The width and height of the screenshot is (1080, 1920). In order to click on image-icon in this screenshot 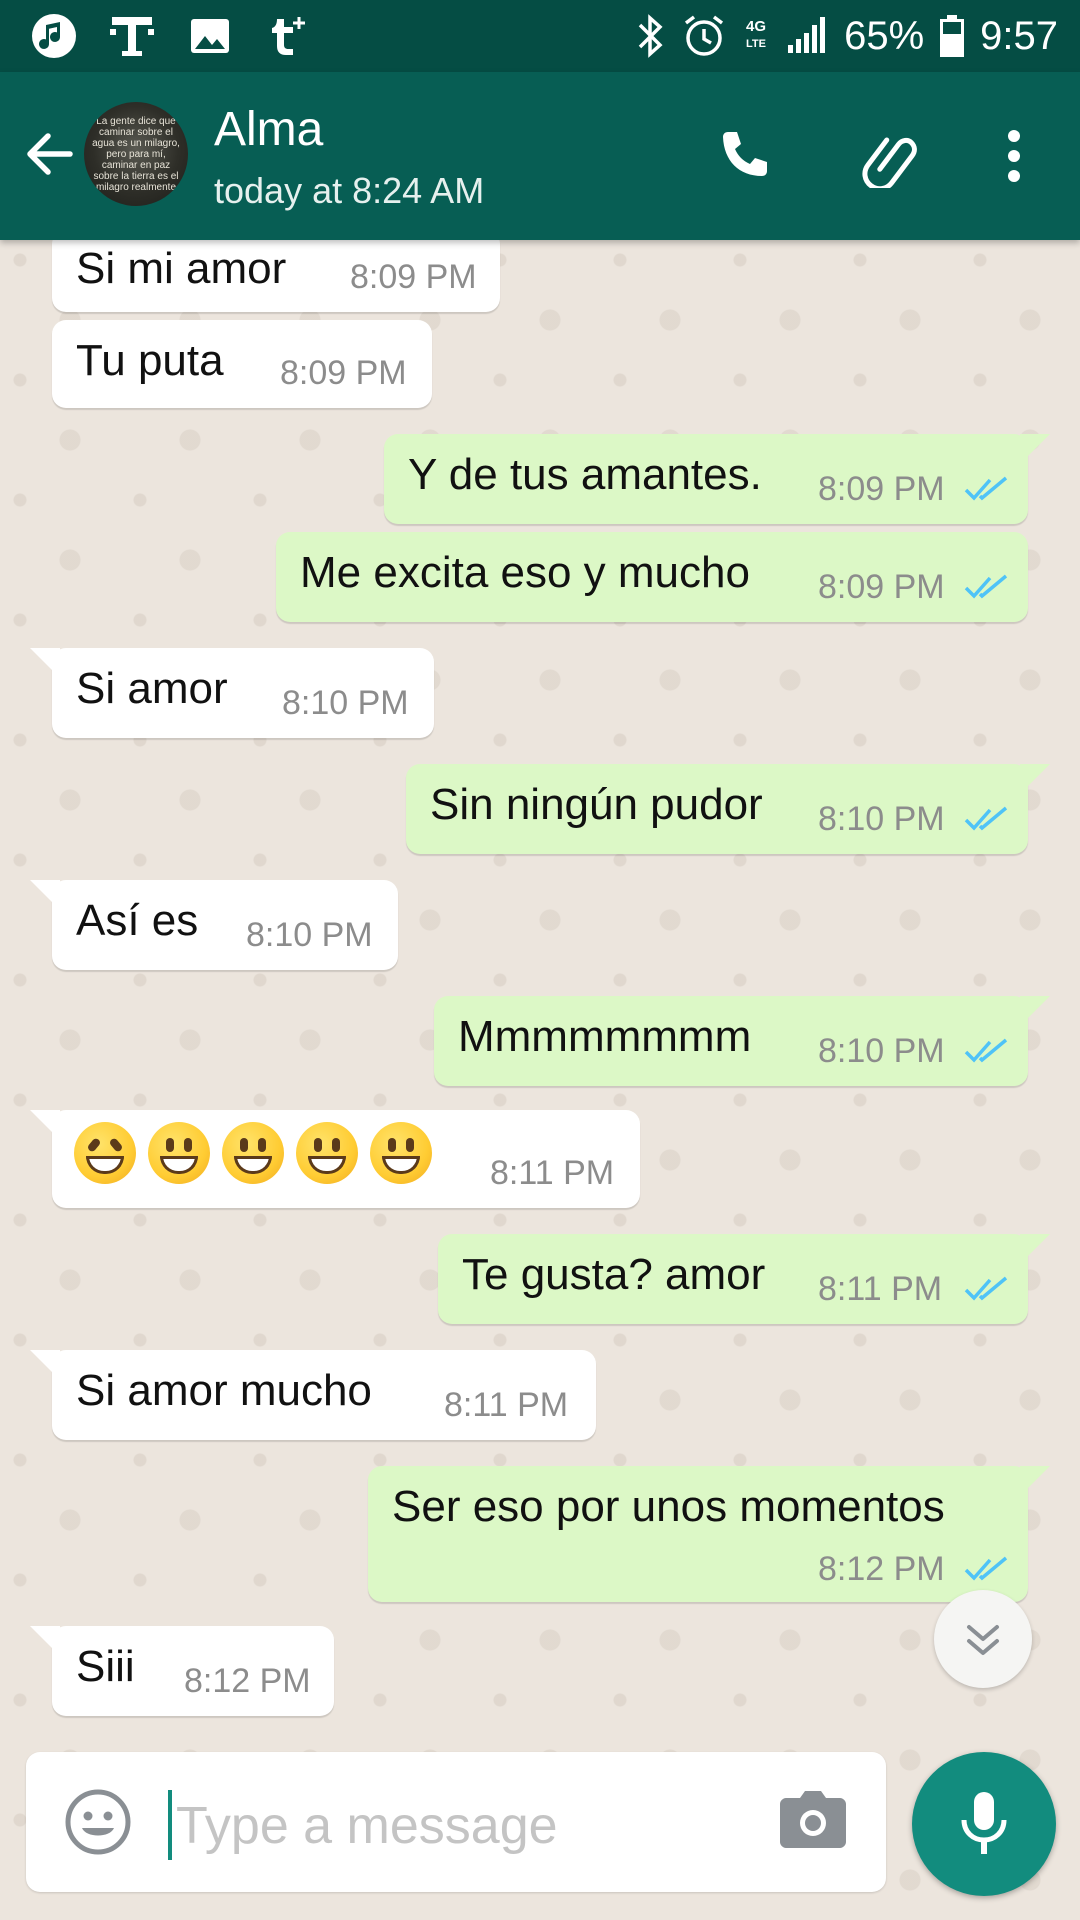, I will do `click(210, 36)`.